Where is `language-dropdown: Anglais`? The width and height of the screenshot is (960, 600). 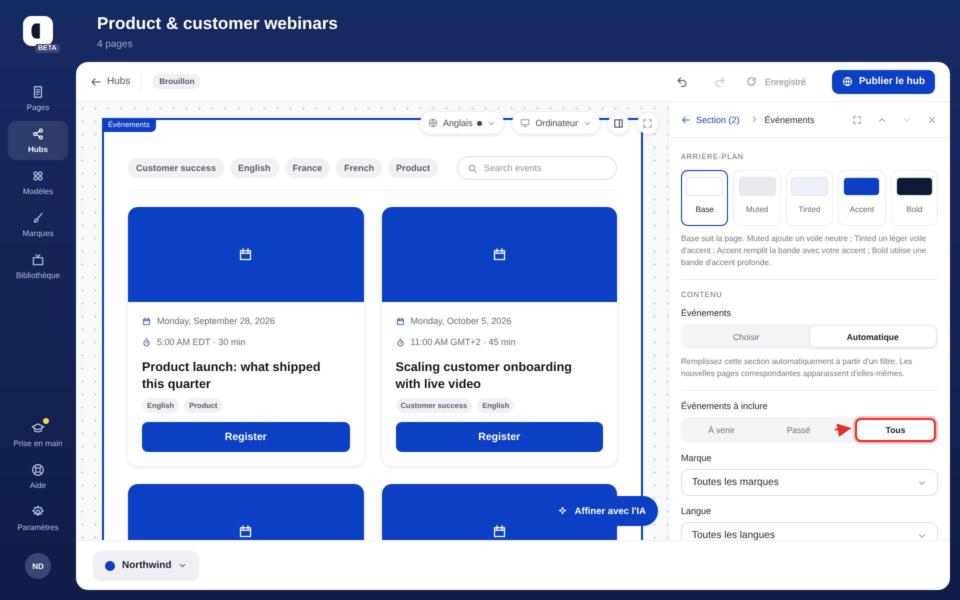 language-dropdown: Anglais is located at coordinates (462, 123).